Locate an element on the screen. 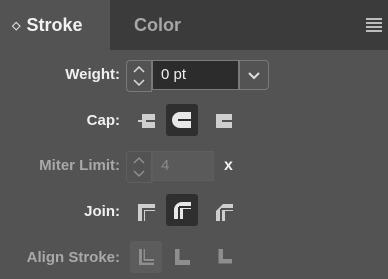 The height and width of the screenshot is (279, 388). miter-join-button is located at coordinates (146, 212).